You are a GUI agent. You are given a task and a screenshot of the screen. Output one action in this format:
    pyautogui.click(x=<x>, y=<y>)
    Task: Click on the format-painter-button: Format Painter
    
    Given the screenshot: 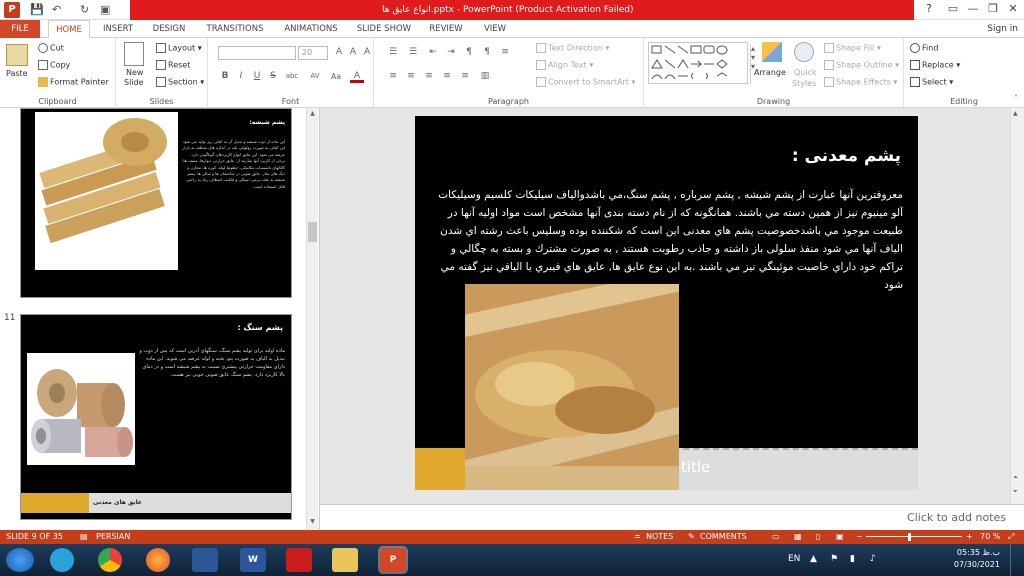 What is the action you would take?
    pyautogui.click(x=73, y=82)
    